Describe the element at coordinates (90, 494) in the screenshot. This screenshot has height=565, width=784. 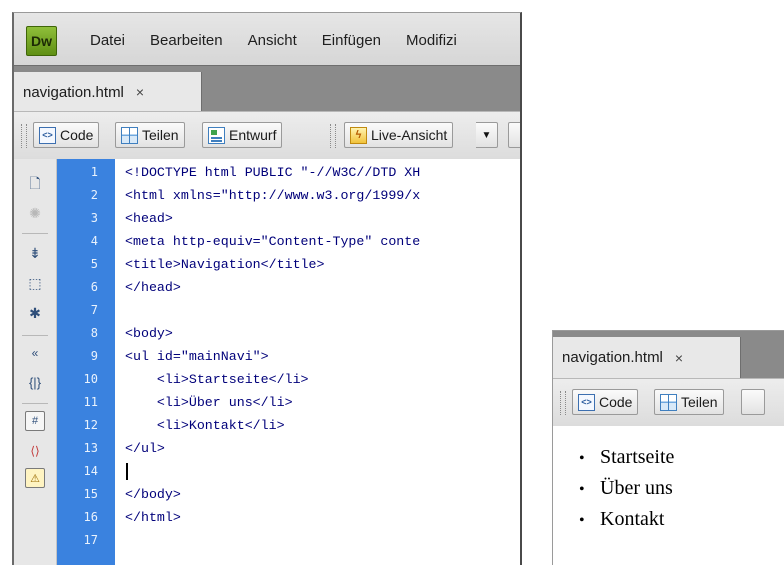
I see `line-number: 15` at that location.